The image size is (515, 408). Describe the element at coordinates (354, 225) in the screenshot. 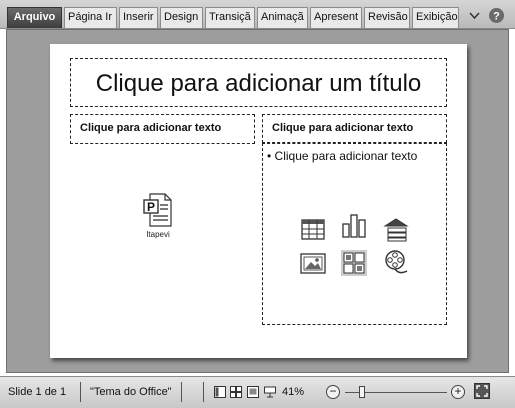

I see `insert-chart-icon` at that location.